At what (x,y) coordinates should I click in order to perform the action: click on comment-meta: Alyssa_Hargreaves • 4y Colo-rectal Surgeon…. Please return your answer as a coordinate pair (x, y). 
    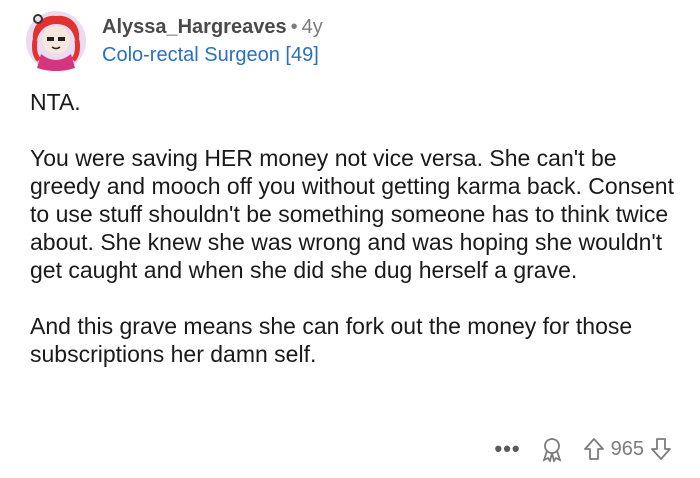
    Looking at the image, I should click on (212, 41).